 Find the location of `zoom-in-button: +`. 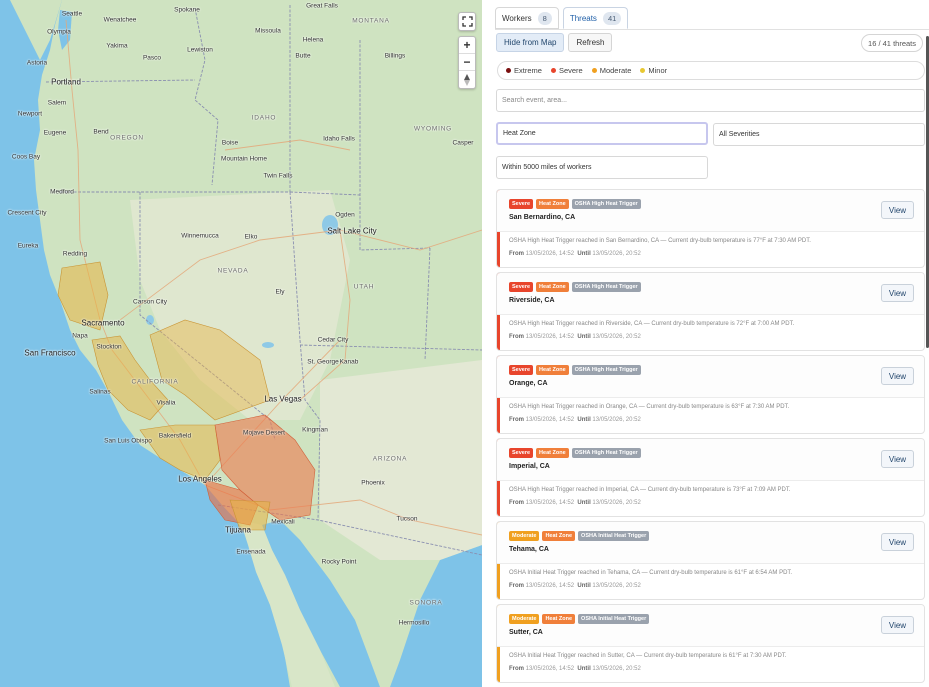

zoom-in-button: + is located at coordinates (467, 45).